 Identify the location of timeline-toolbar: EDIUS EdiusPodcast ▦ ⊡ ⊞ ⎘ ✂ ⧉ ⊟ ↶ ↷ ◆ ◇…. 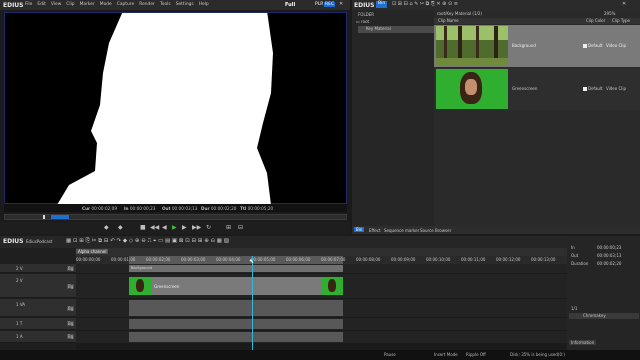
(283, 242).